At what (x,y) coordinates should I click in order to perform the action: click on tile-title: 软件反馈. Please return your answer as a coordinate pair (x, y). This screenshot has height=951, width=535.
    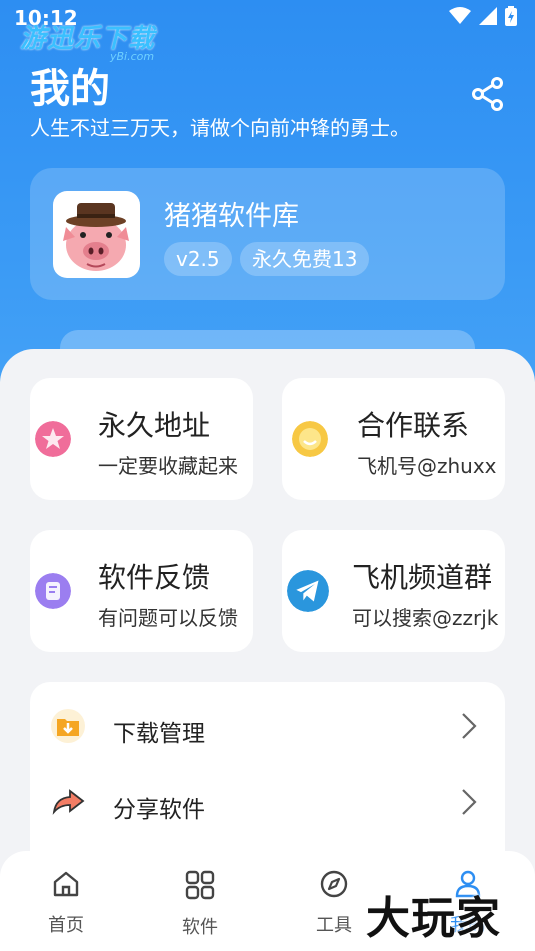
    Looking at the image, I should click on (154, 577).